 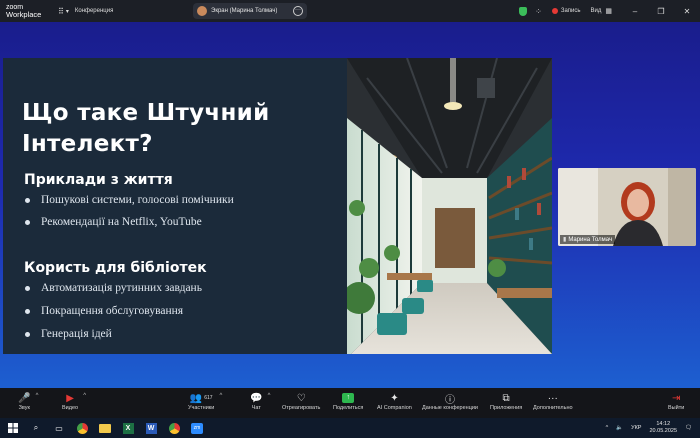 What do you see at coordinates (256, 398) in the screenshot?
I see `chat-icon: 💬` at bounding box center [256, 398].